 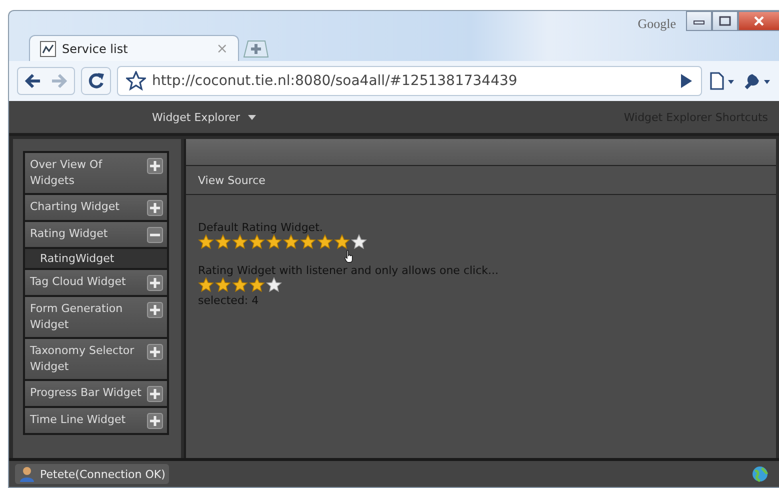 I want to click on browser-tab: Service list ×, so click(x=134, y=48).